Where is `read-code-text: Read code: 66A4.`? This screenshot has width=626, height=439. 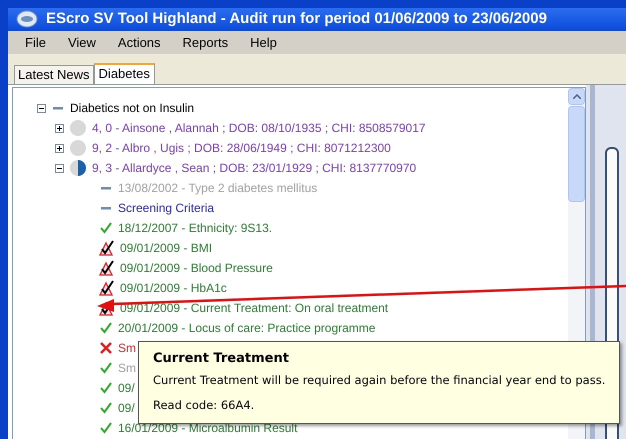
read-code-text: Read code: 66A4. is located at coordinates (204, 405).